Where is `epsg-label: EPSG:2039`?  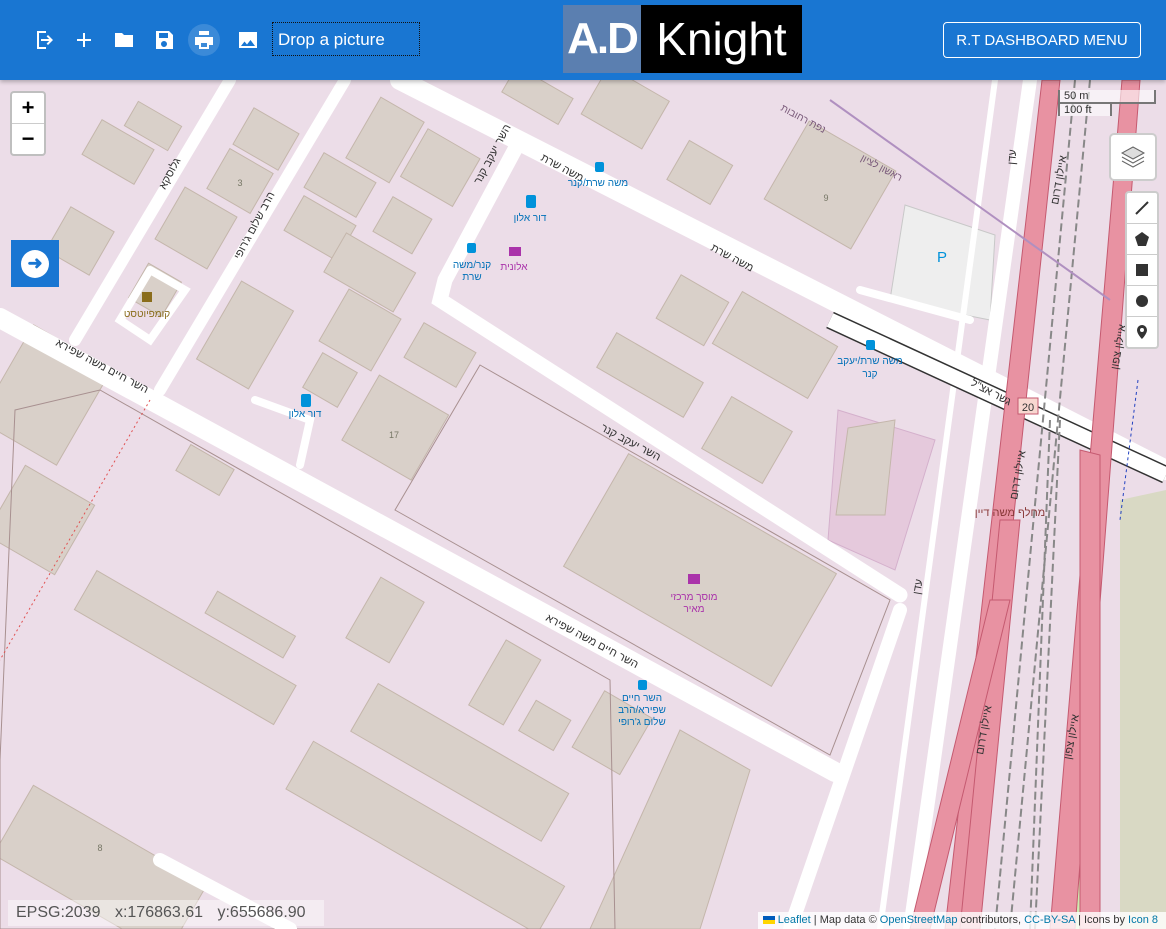 epsg-label: EPSG:2039 is located at coordinates (58, 912).